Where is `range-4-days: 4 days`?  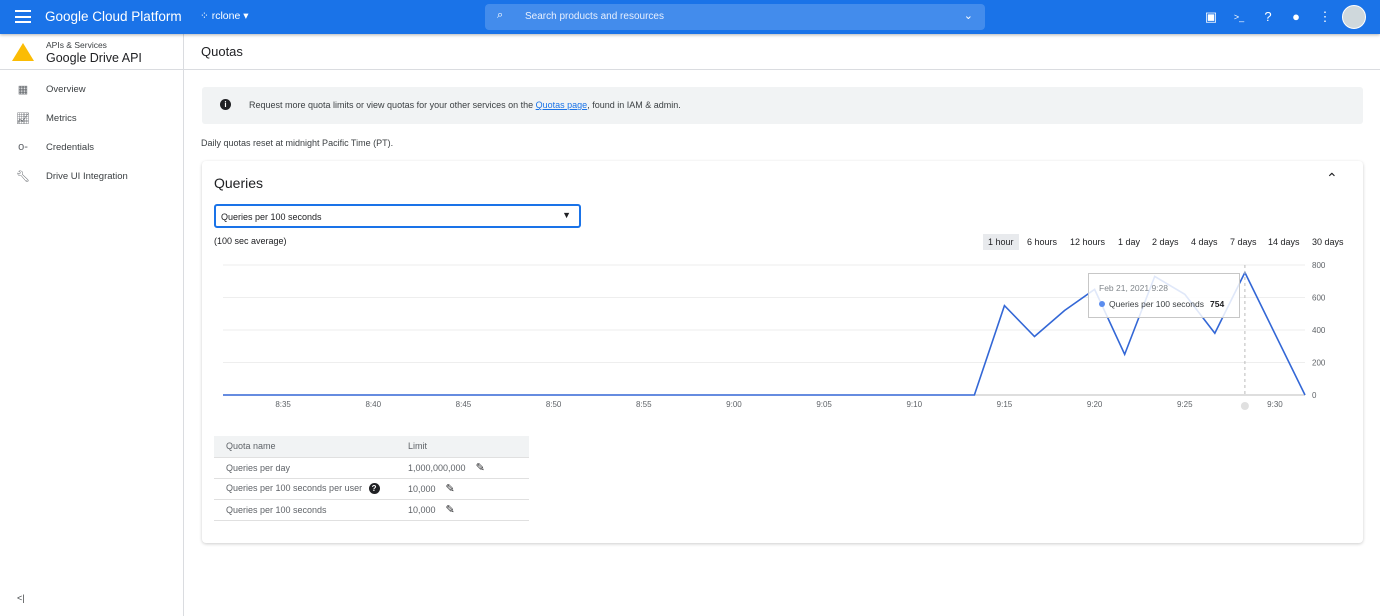
range-4-days: 4 days is located at coordinates (1204, 242).